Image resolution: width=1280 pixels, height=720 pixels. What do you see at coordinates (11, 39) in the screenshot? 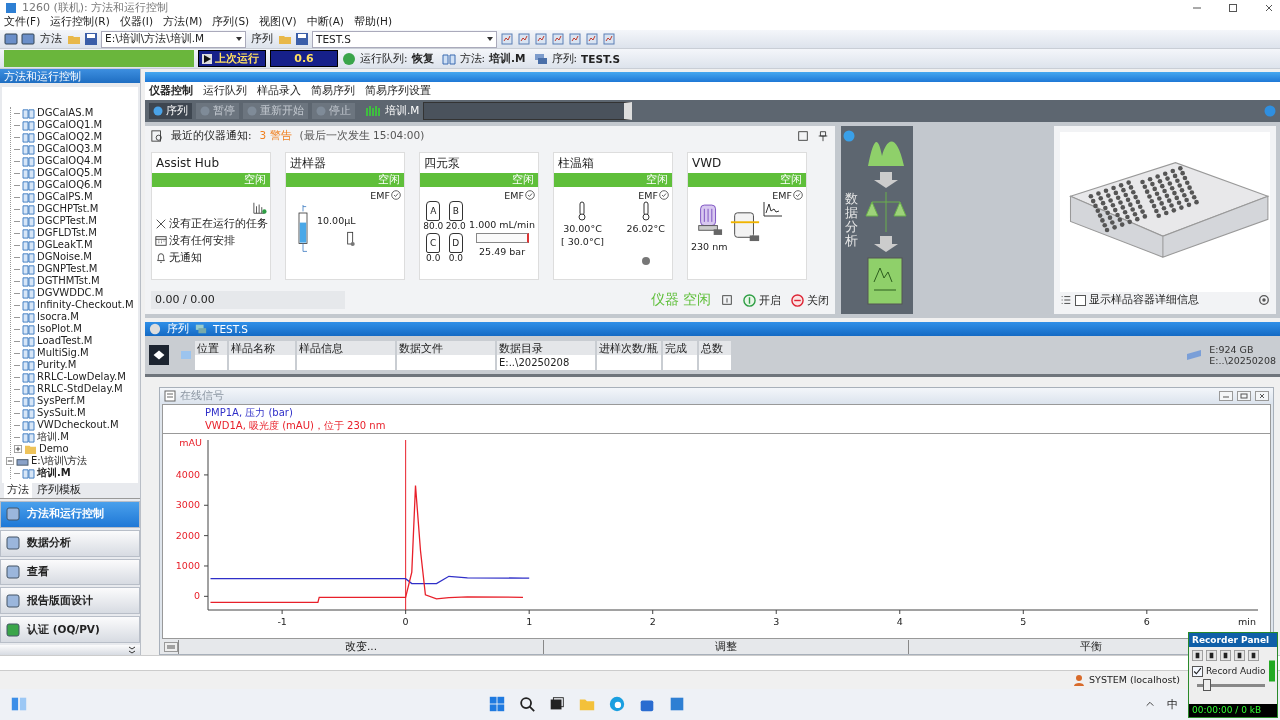
I see `layout-icon` at bounding box center [11, 39].